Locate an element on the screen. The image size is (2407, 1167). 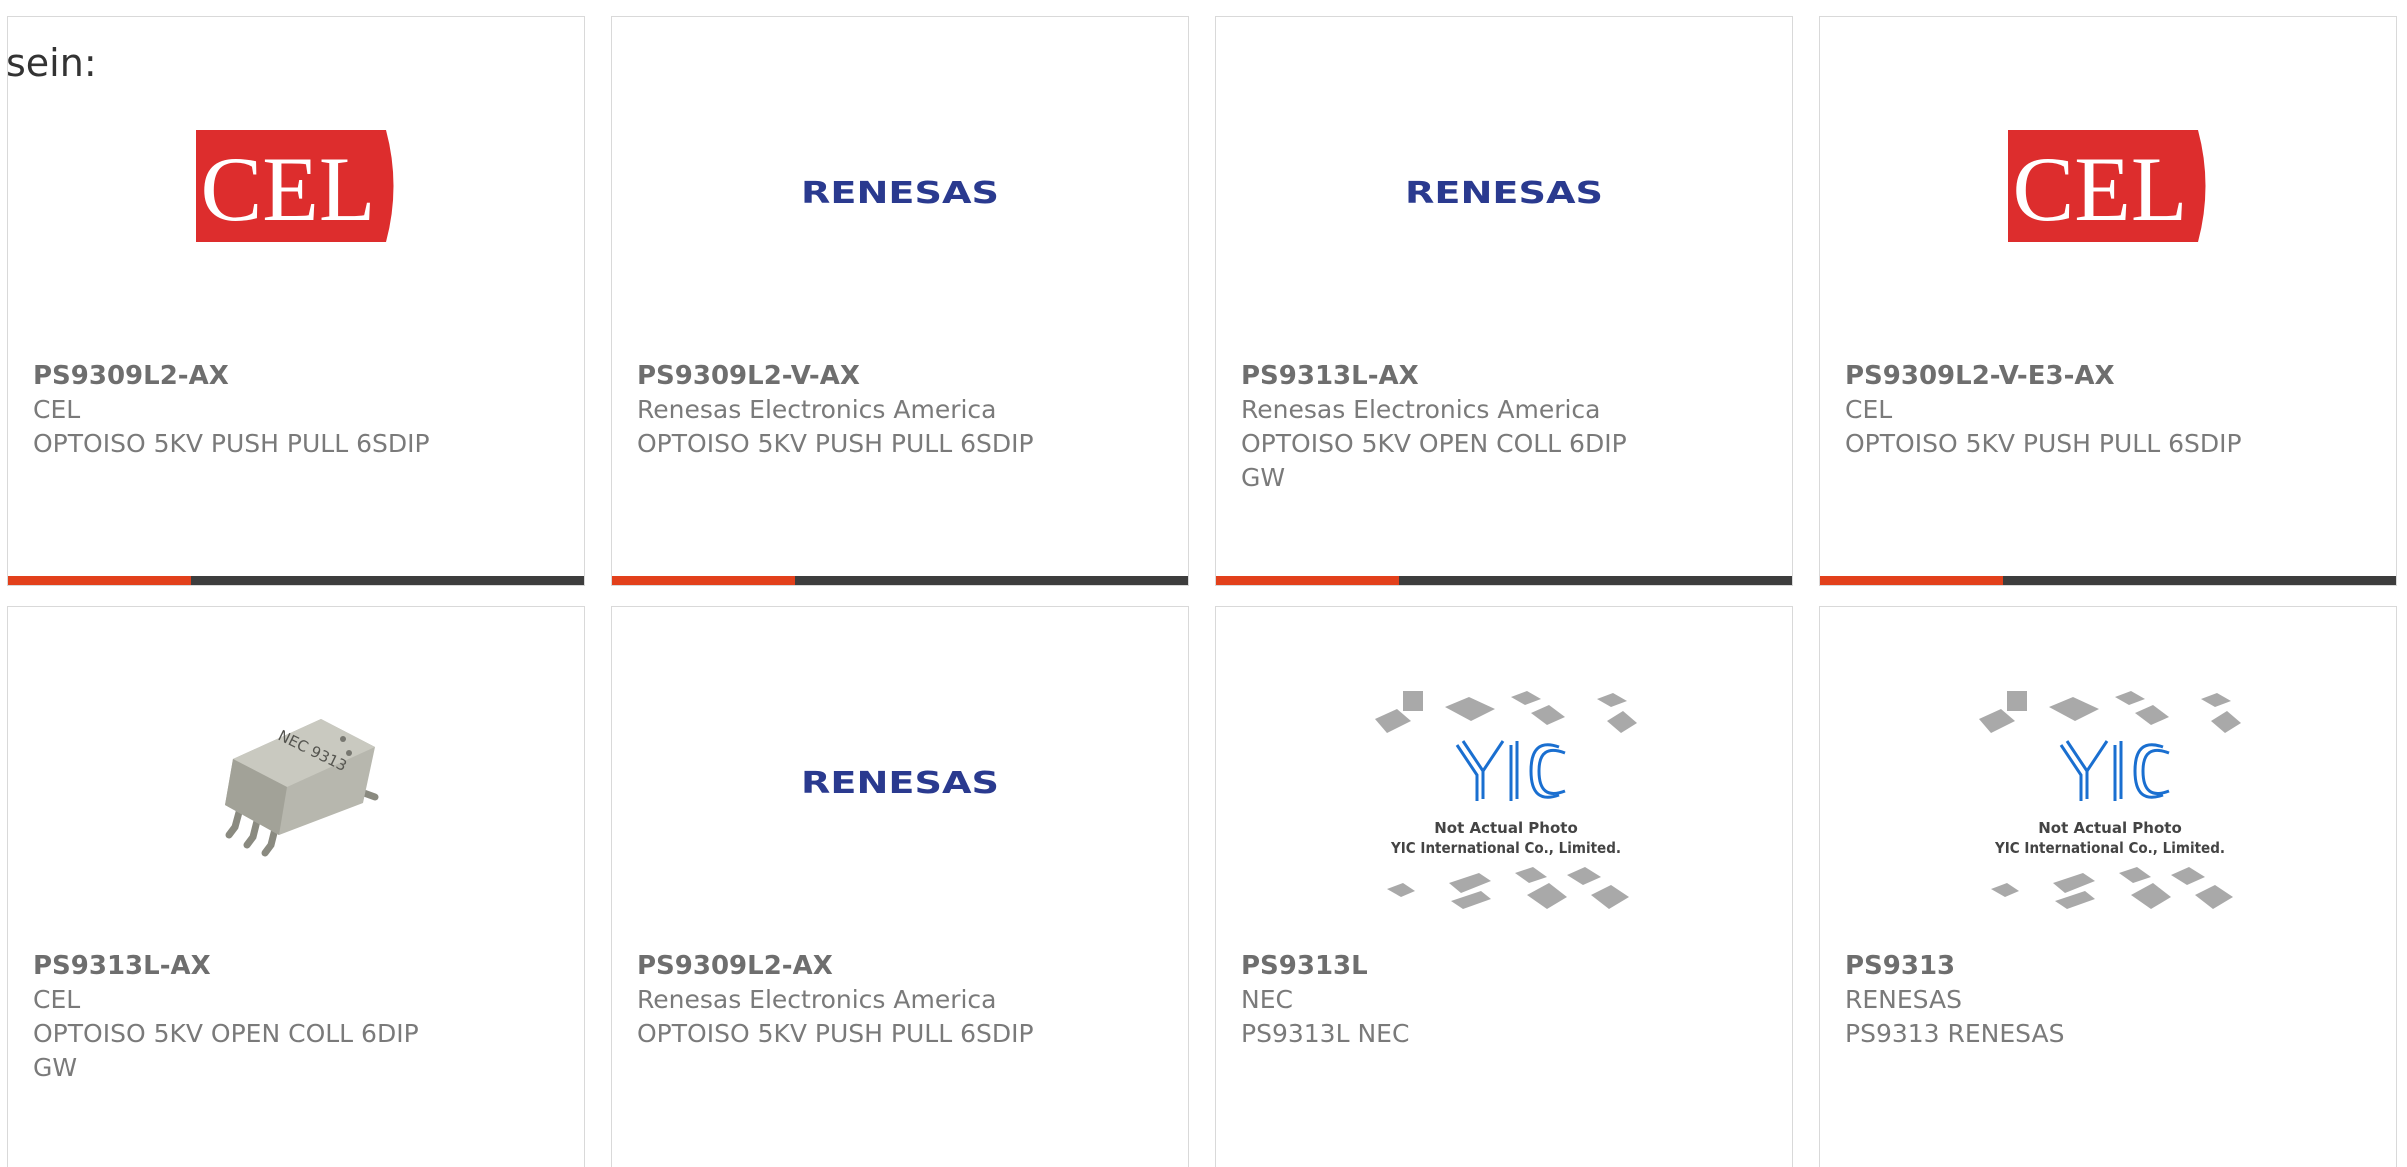
product-image: CEL is located at coordinates (2108, 187).